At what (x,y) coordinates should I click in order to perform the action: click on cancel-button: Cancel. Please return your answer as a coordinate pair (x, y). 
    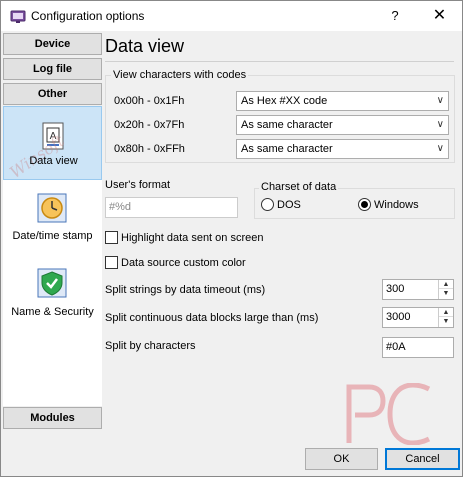
    Looking at the image, I should click on (422, 459).